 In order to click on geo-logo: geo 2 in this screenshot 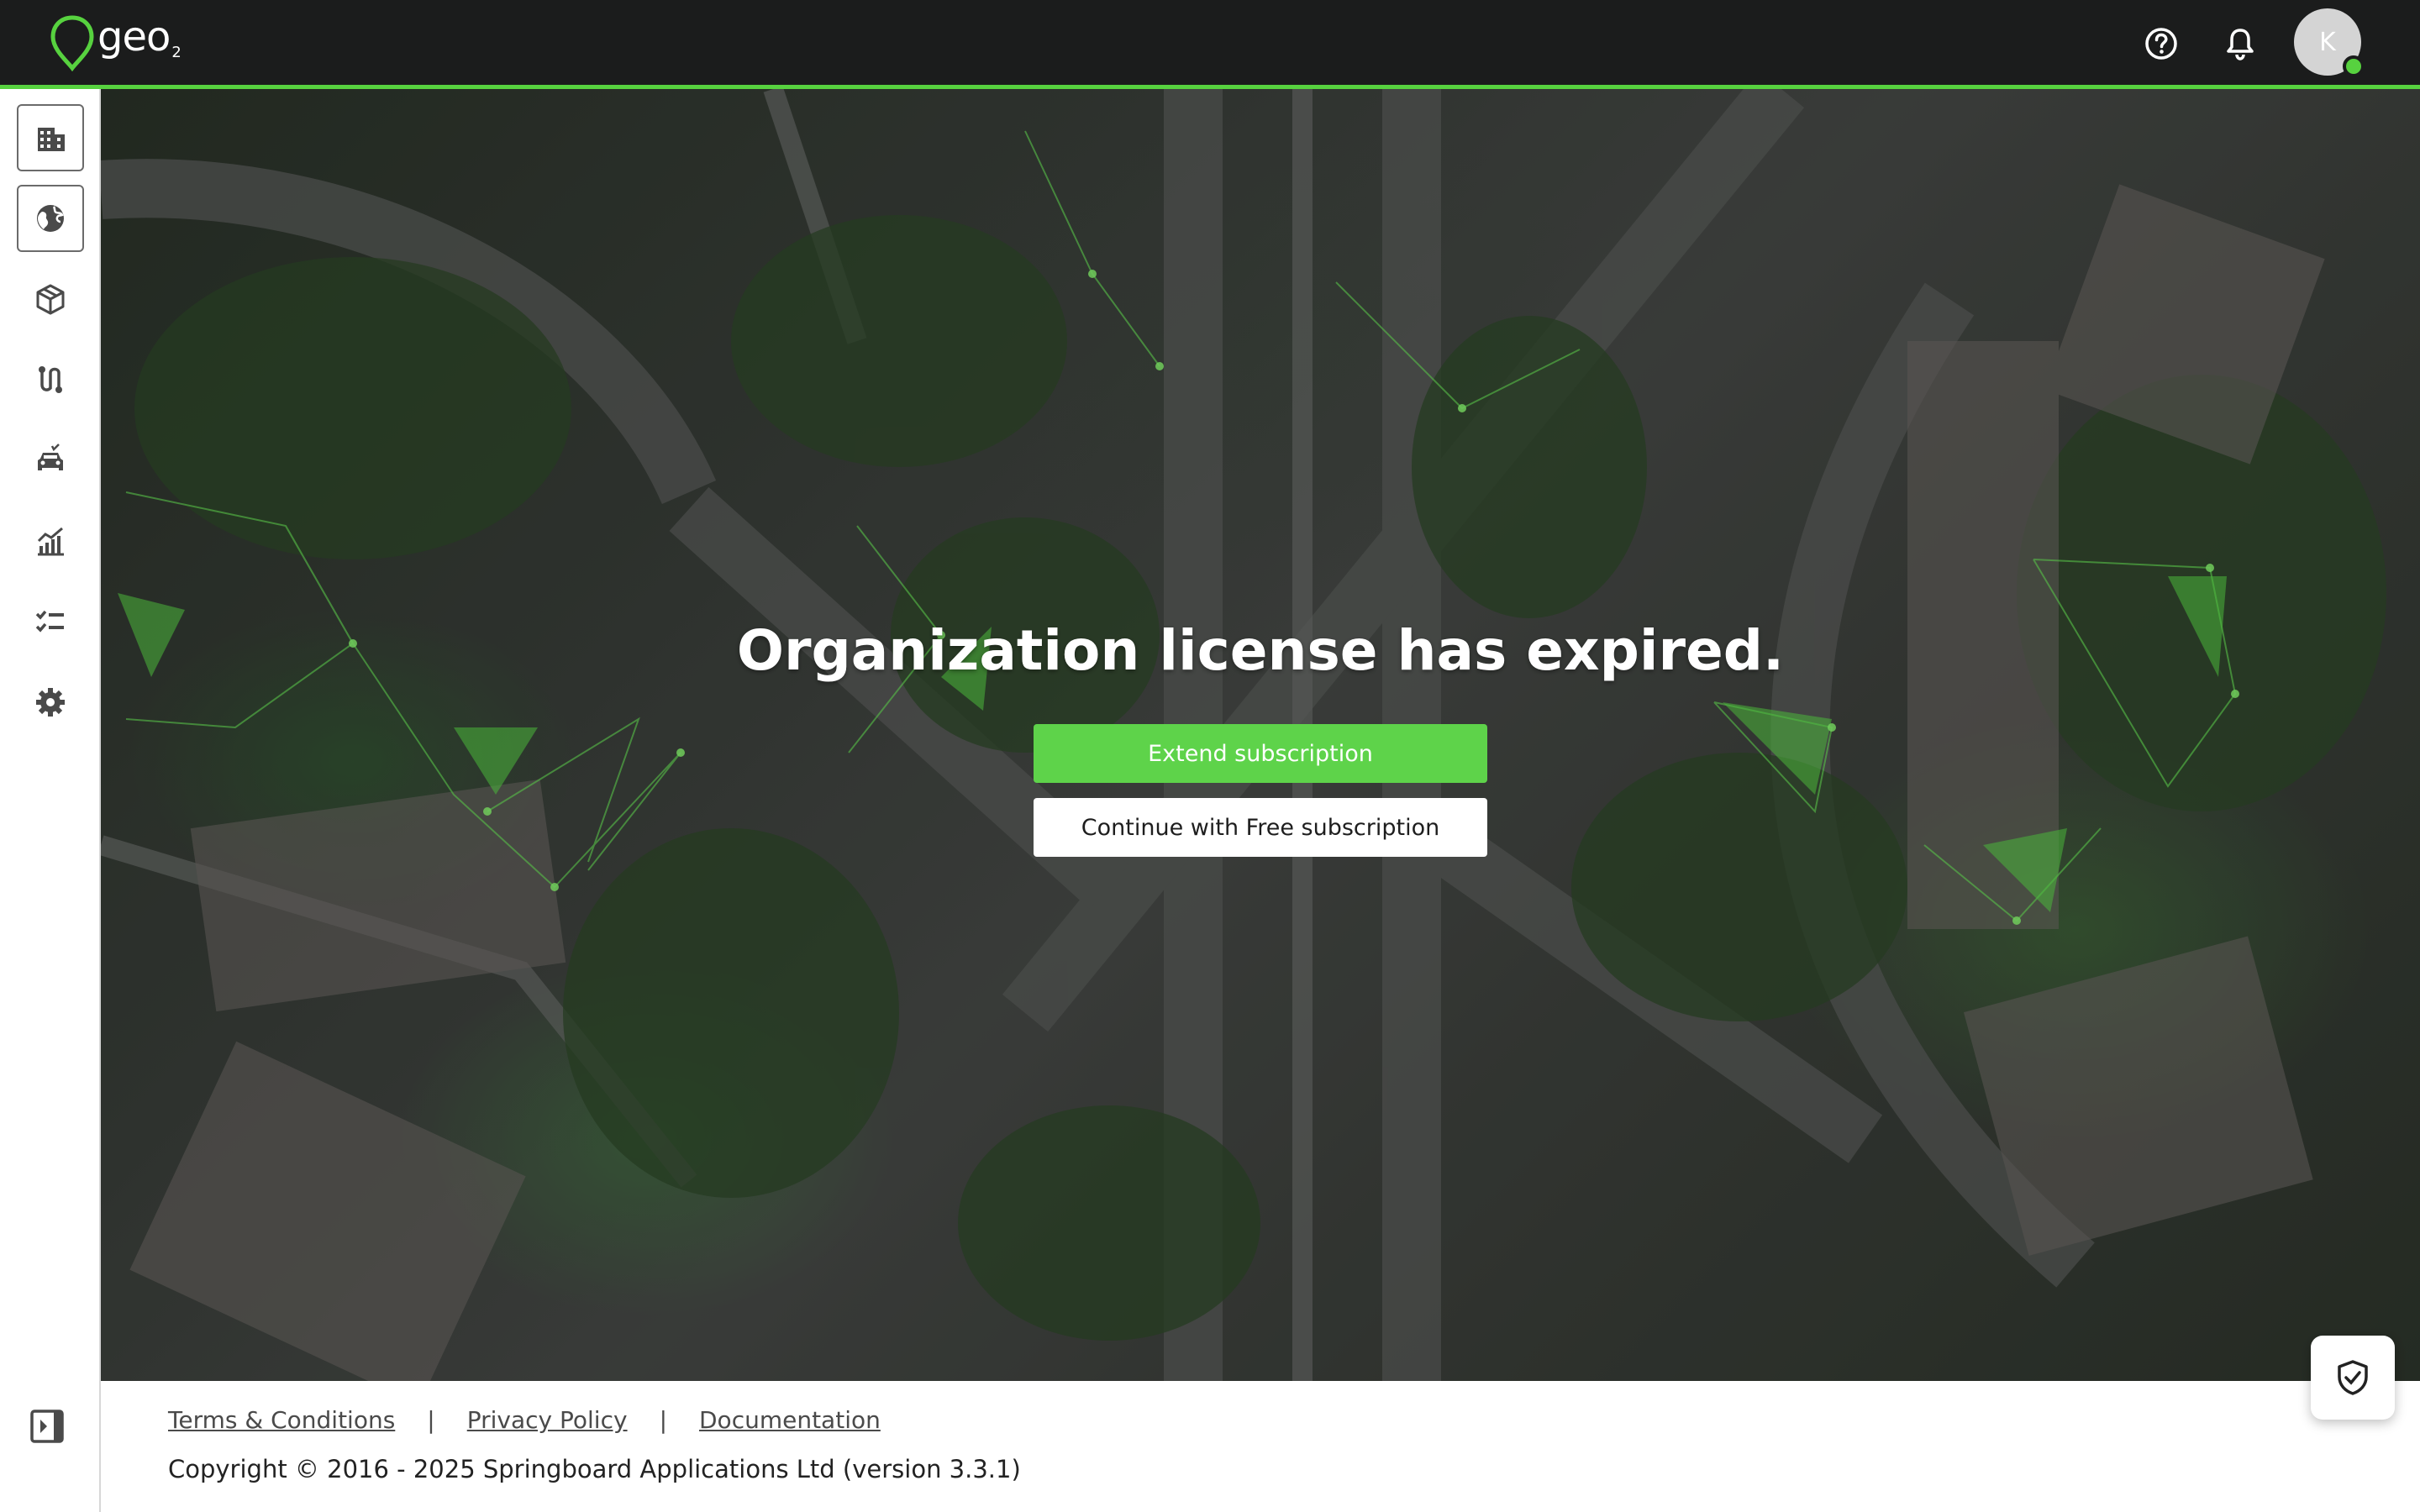, I will do `click(116, 42)`.